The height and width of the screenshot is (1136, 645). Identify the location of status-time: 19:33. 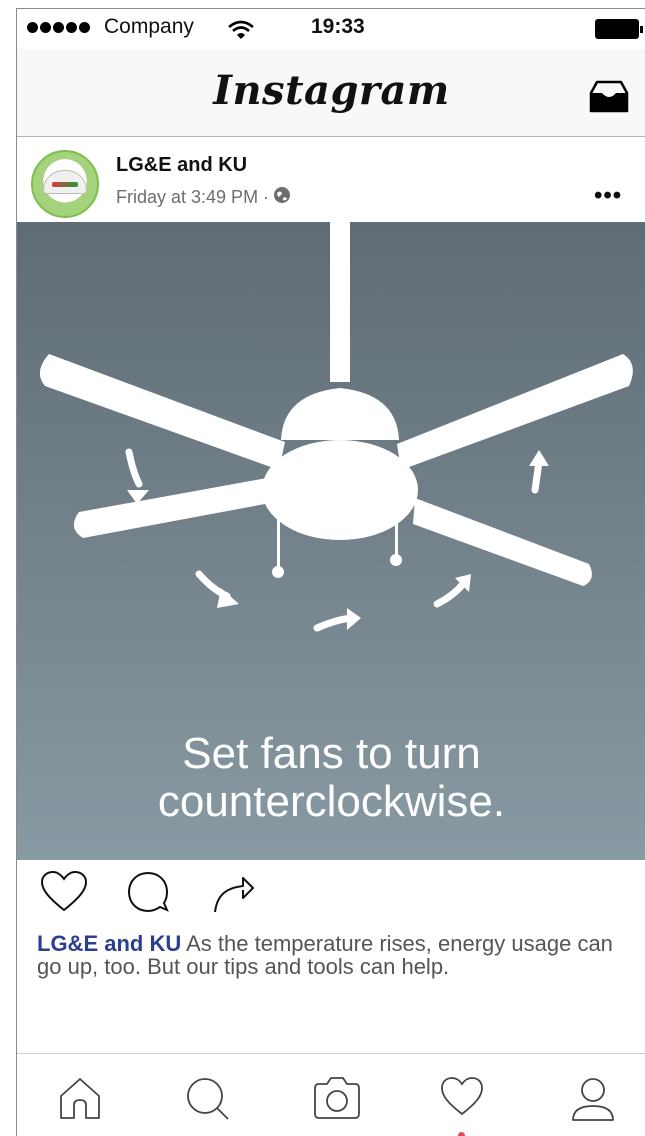
(338, 26).